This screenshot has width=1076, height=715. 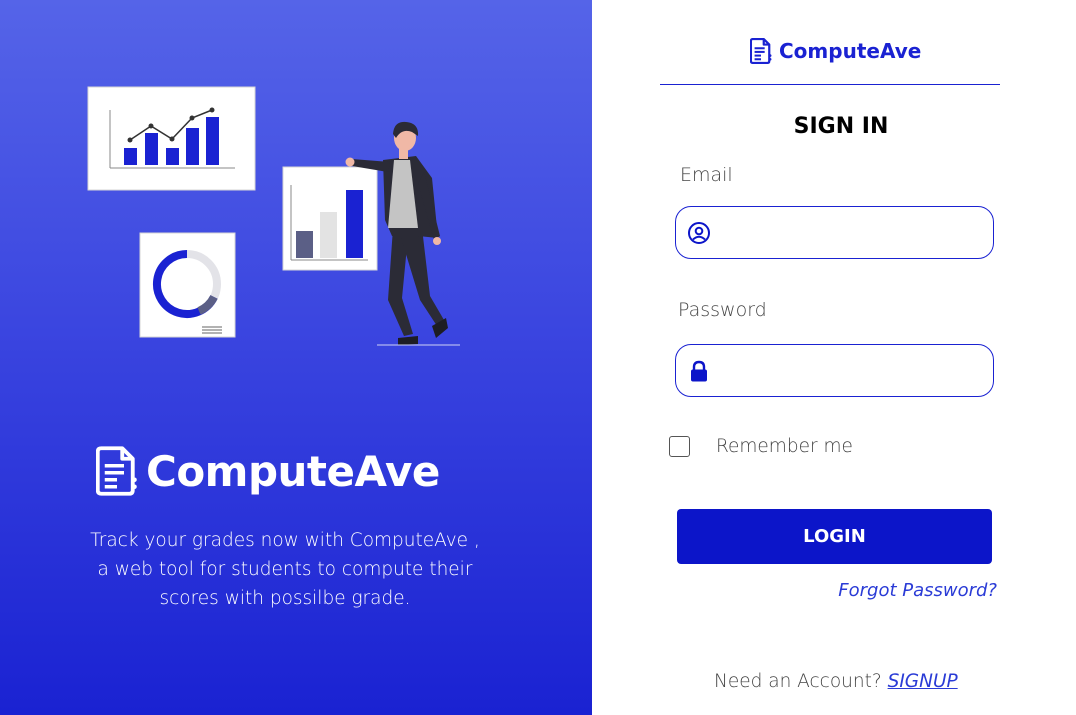 I want to click on password-label: Password, so click(x=722, y=310).